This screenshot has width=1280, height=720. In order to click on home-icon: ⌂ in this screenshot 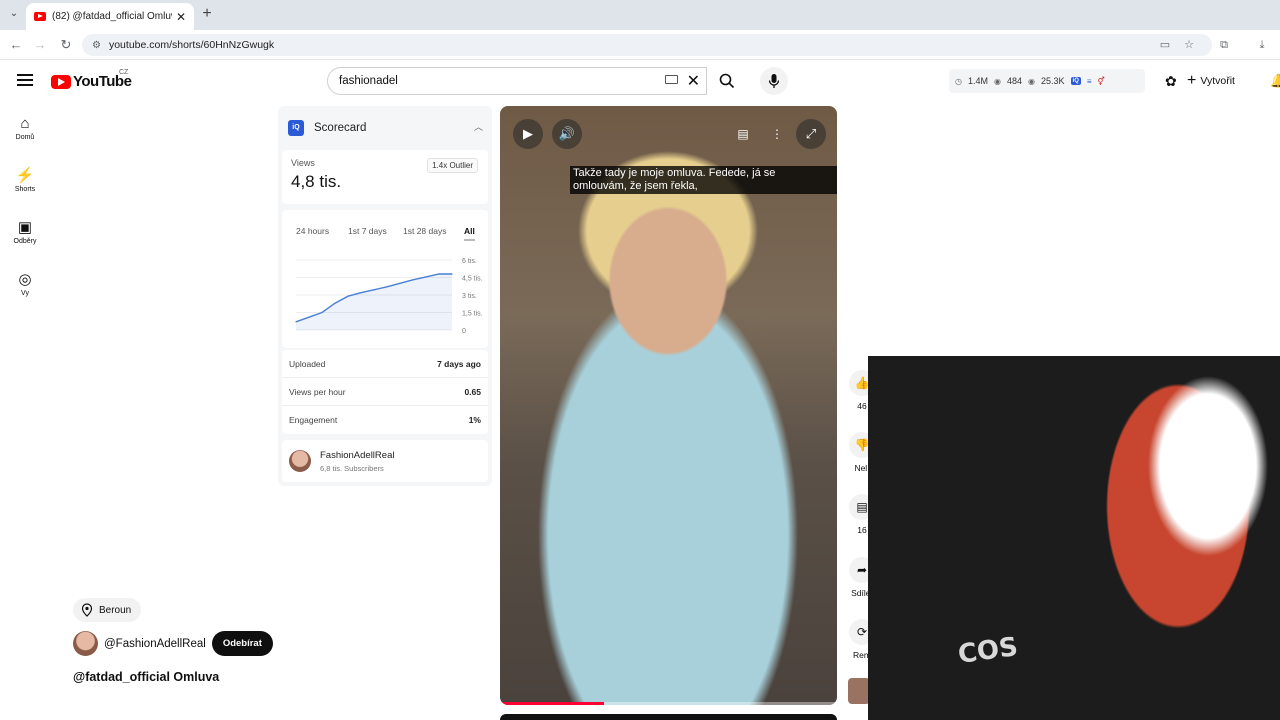, I will do `click(25, 123)`.